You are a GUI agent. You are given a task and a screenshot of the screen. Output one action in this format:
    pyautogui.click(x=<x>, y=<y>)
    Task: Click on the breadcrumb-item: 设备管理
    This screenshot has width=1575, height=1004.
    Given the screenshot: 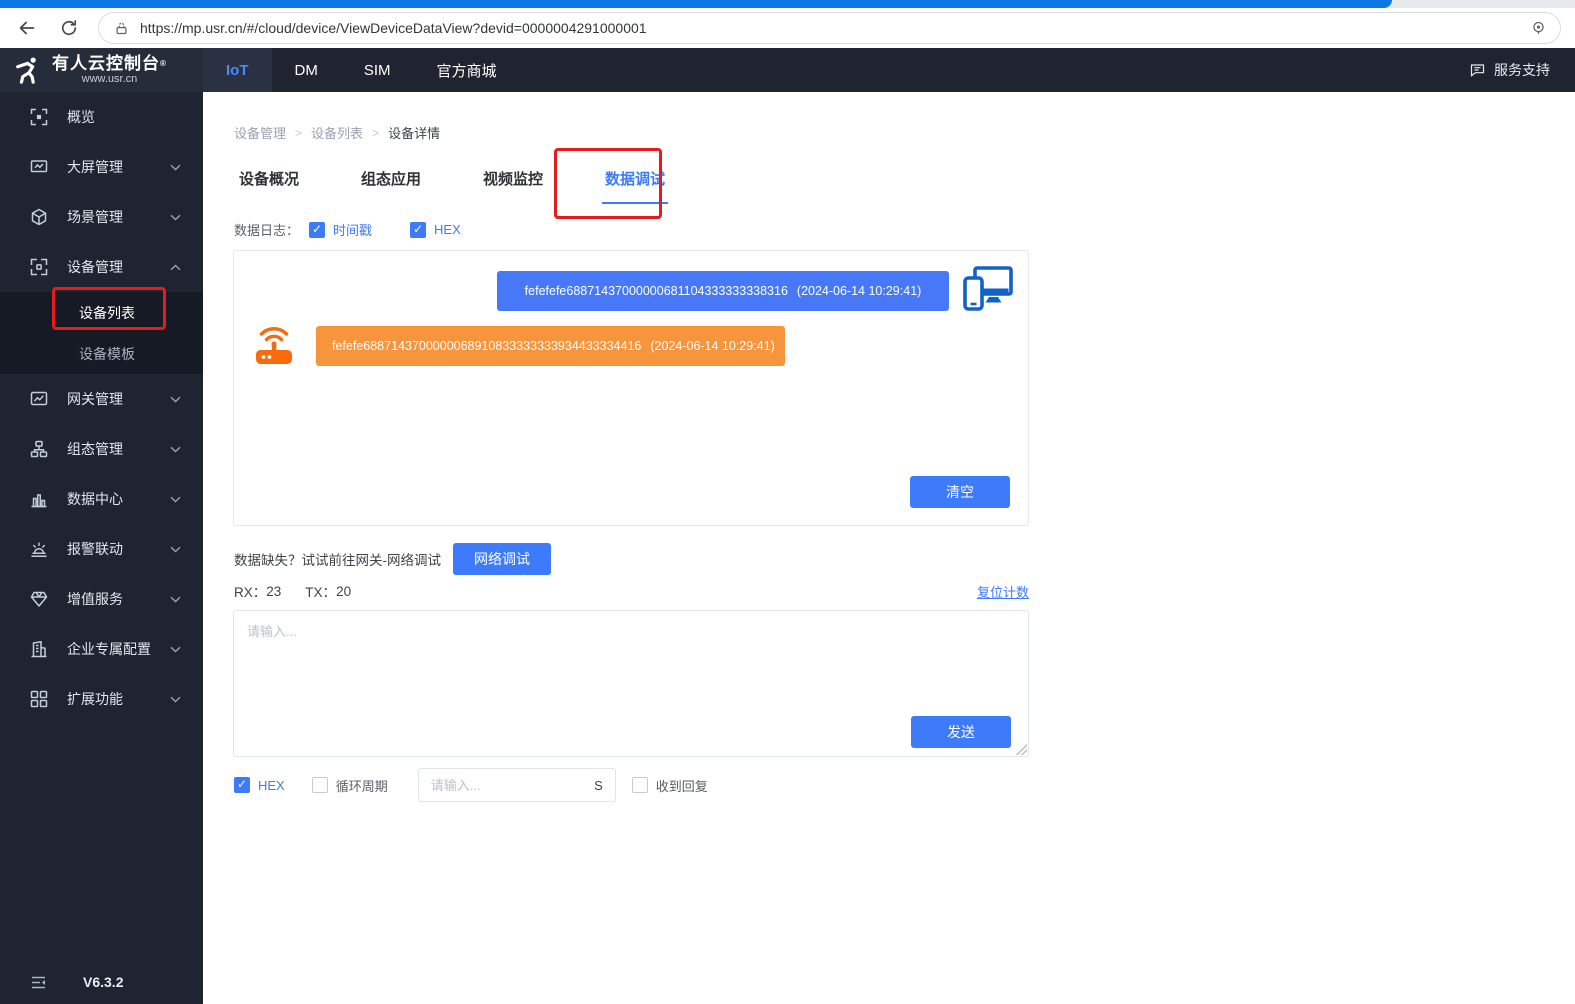 What is the action you would take?
    pyautogui.click(x=260, y=132)
    